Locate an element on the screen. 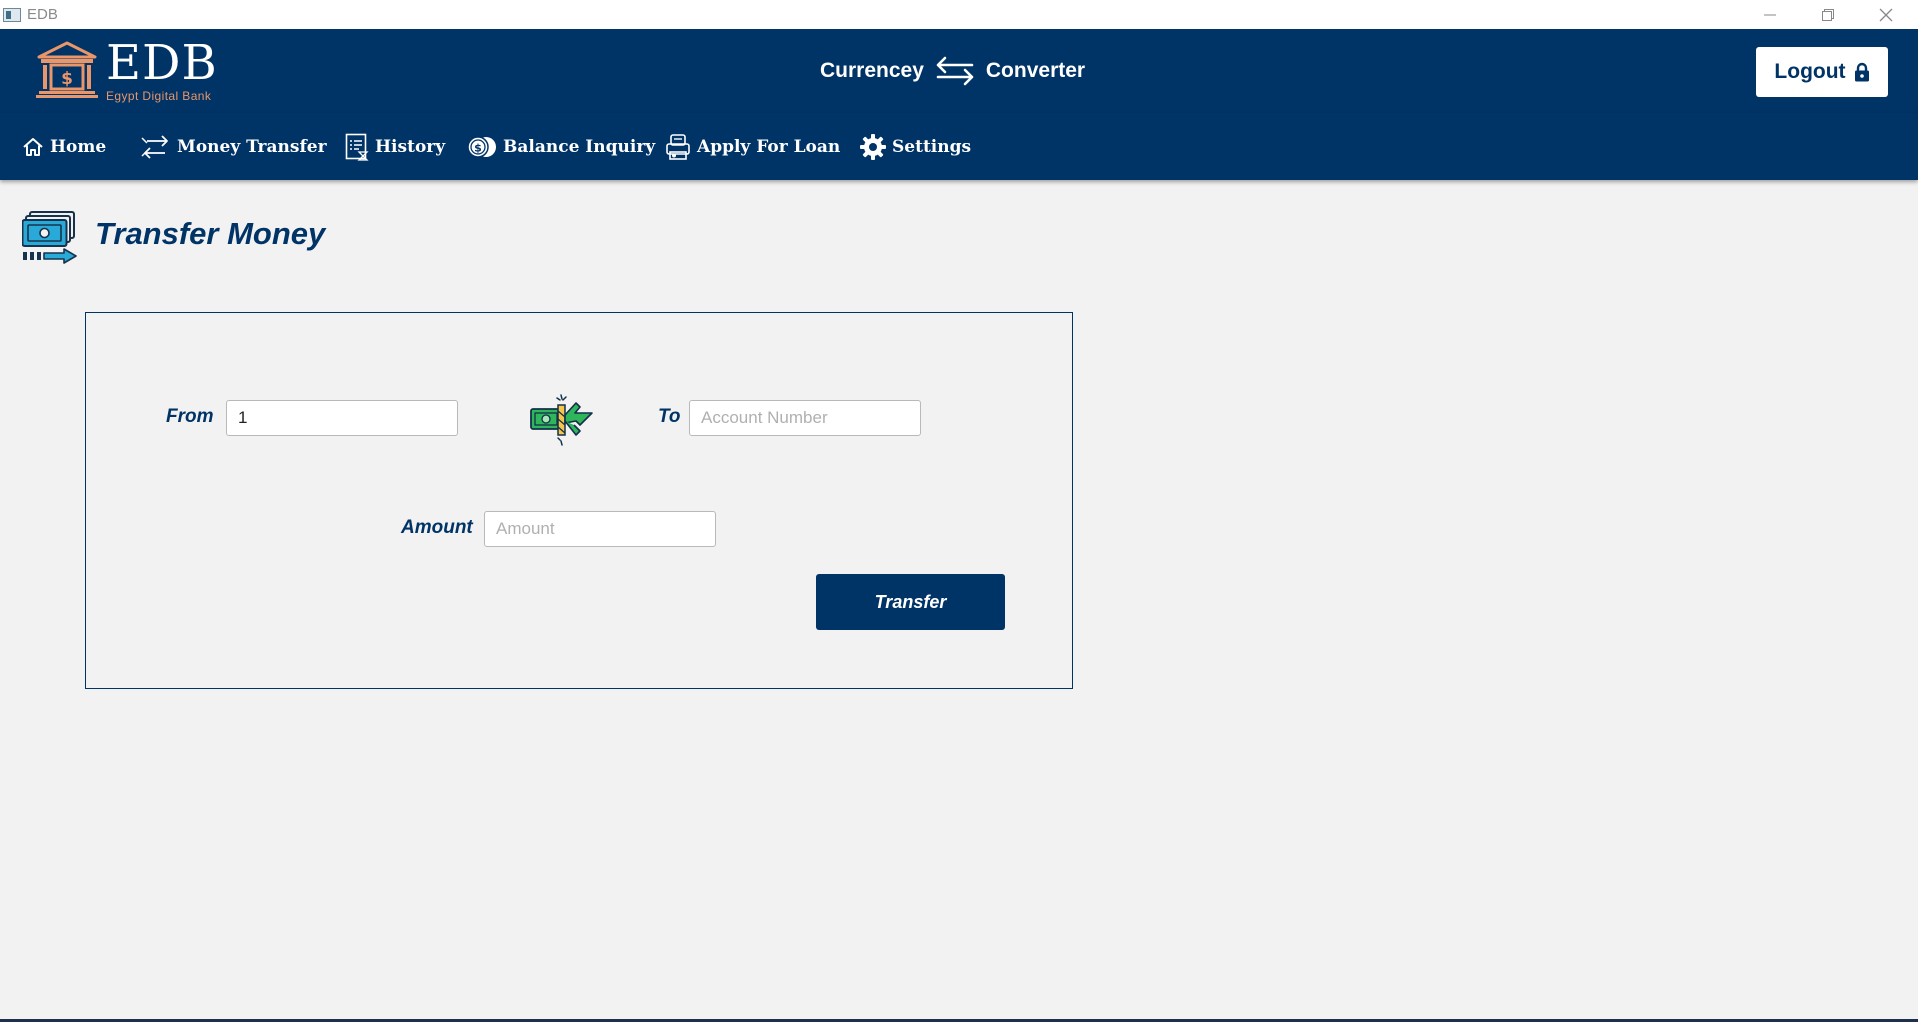 Image resolution: width=1918 pixels, height=1022 pixels. money-transfer-icon is located at coordinates (563, 421).